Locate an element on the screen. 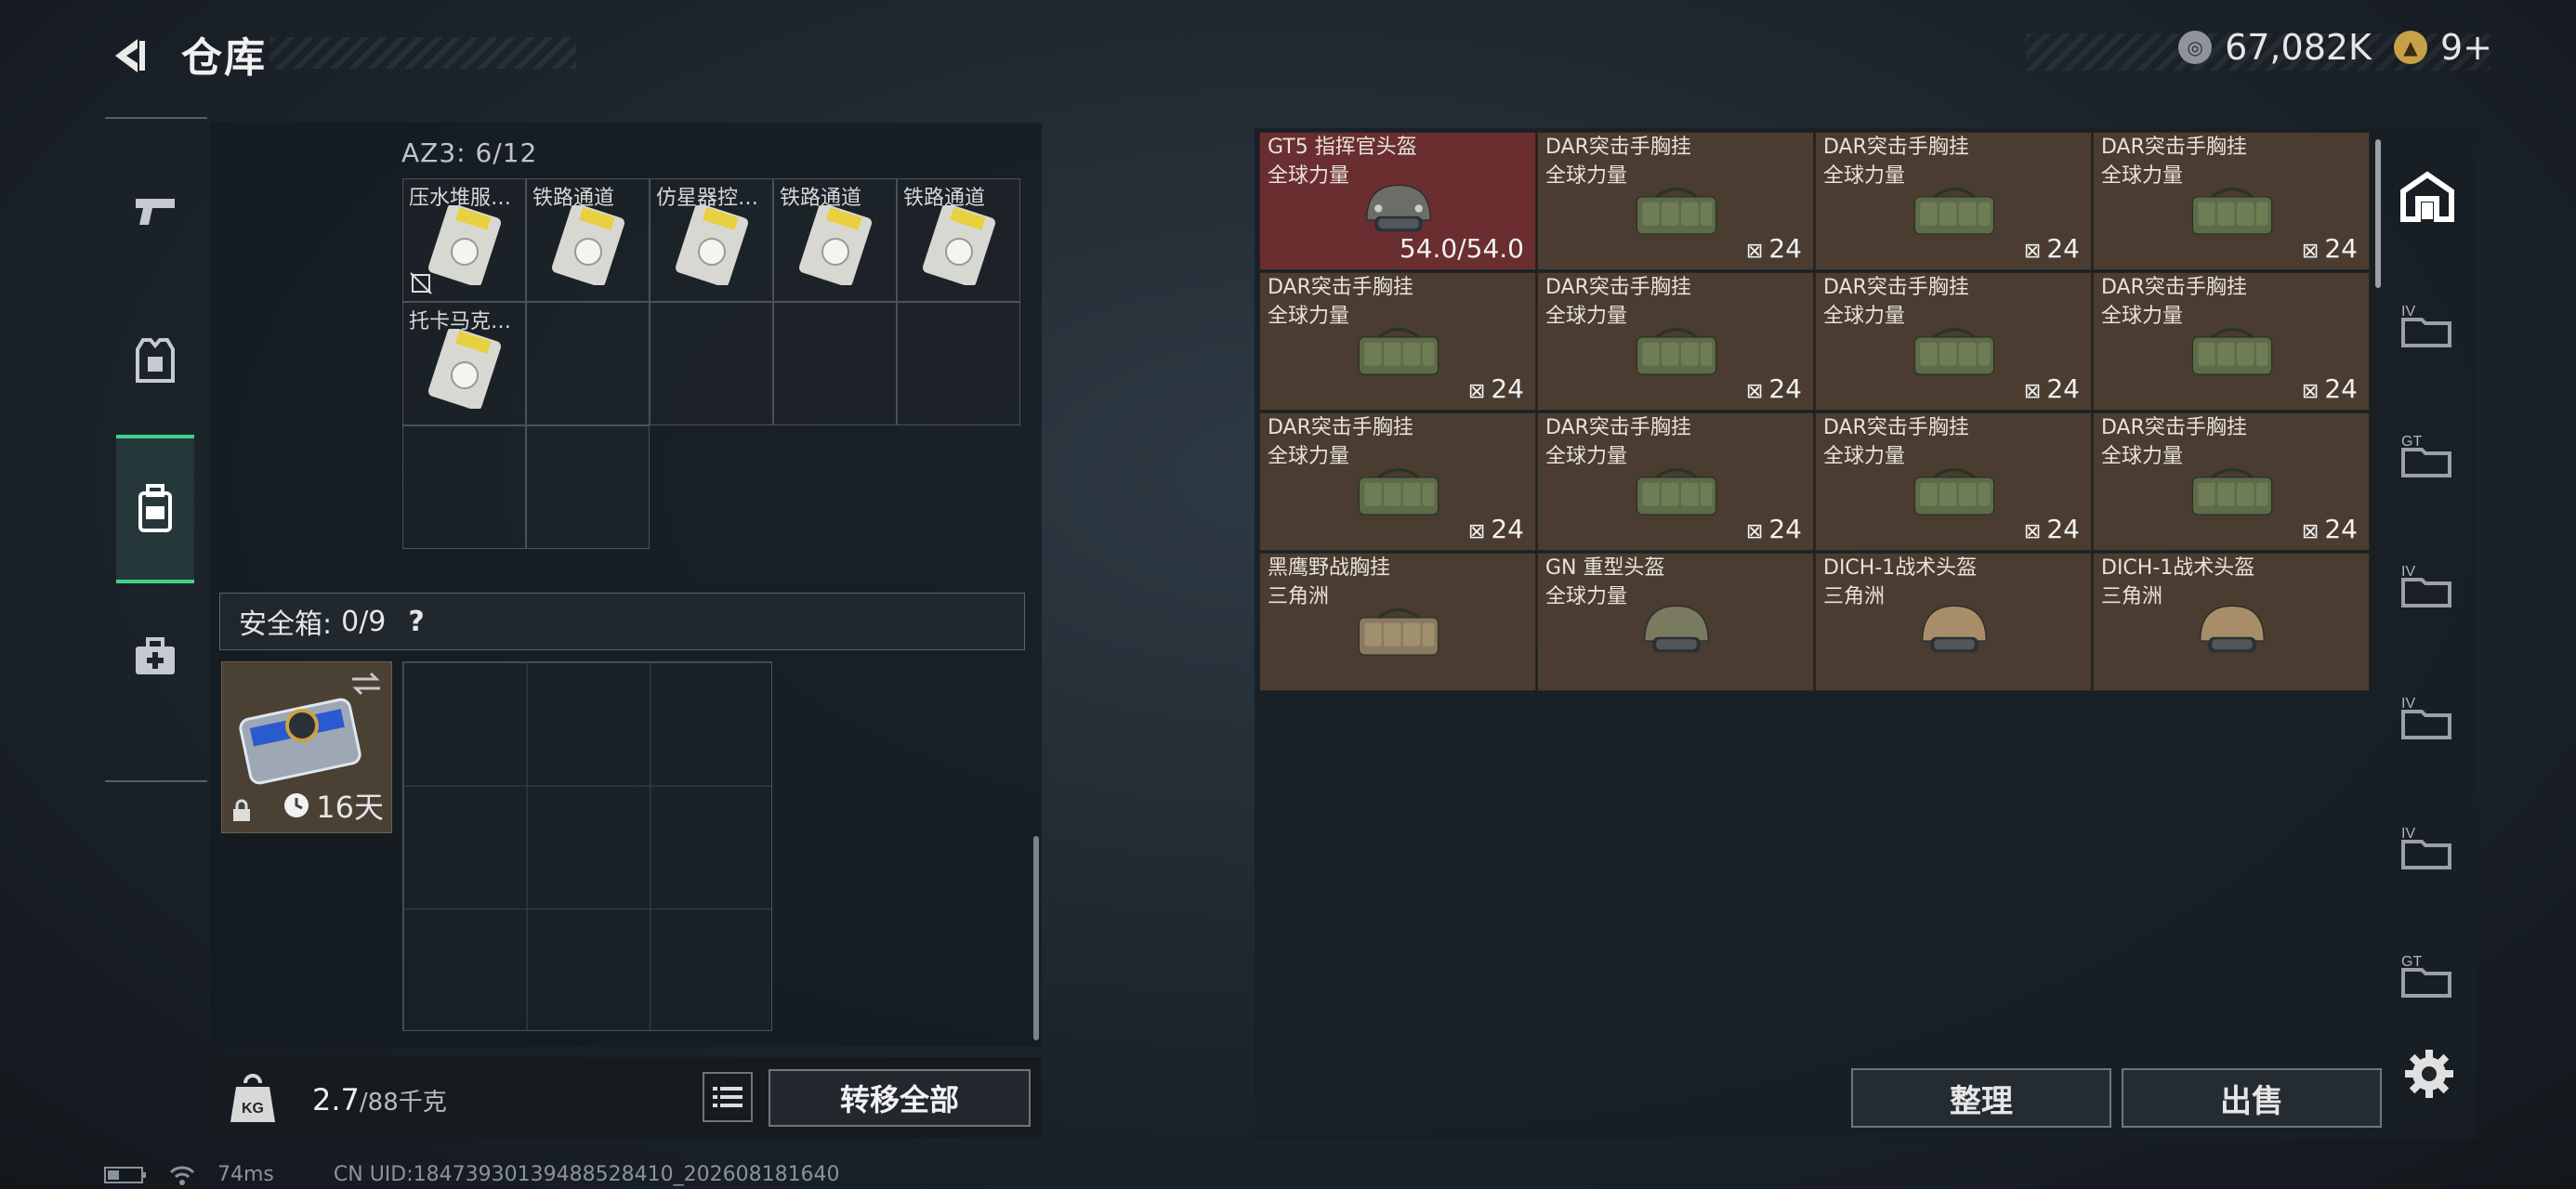 The height and width of the screenshot is (1189, 2576). tab-storage-gt: GT is located at coordinates (2427, 455).